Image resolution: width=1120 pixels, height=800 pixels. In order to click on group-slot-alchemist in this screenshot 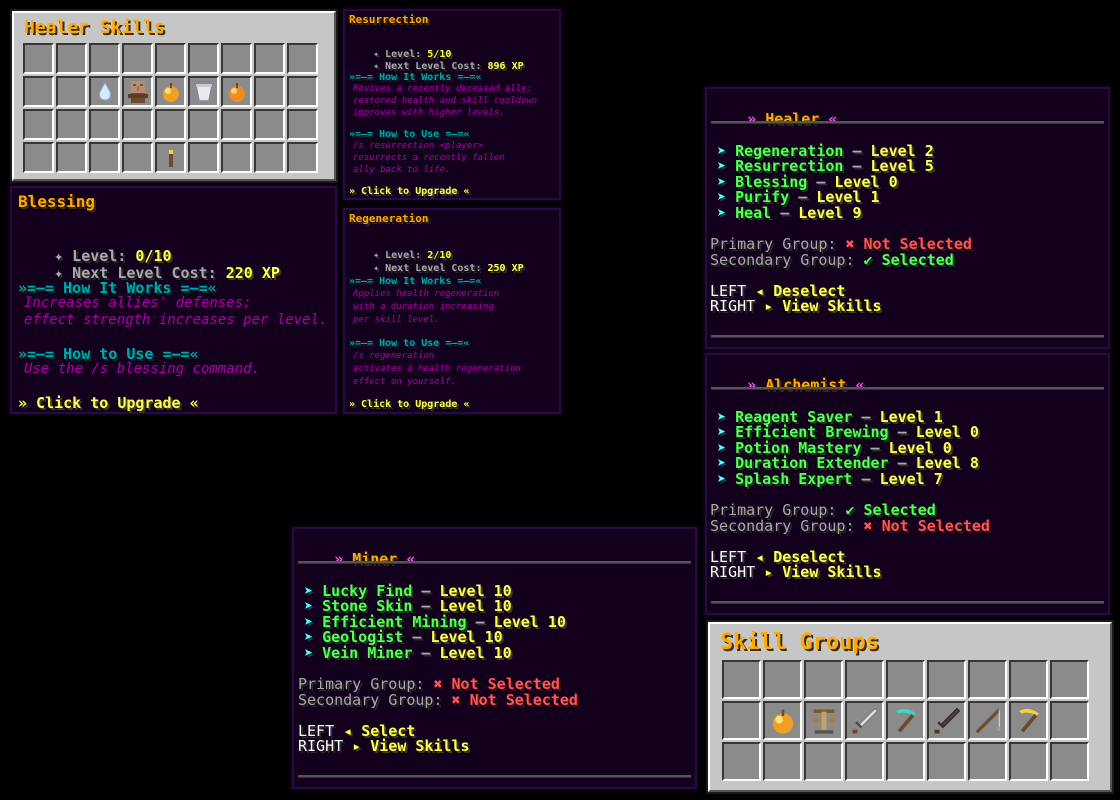, I will do `click(823, 720)`.